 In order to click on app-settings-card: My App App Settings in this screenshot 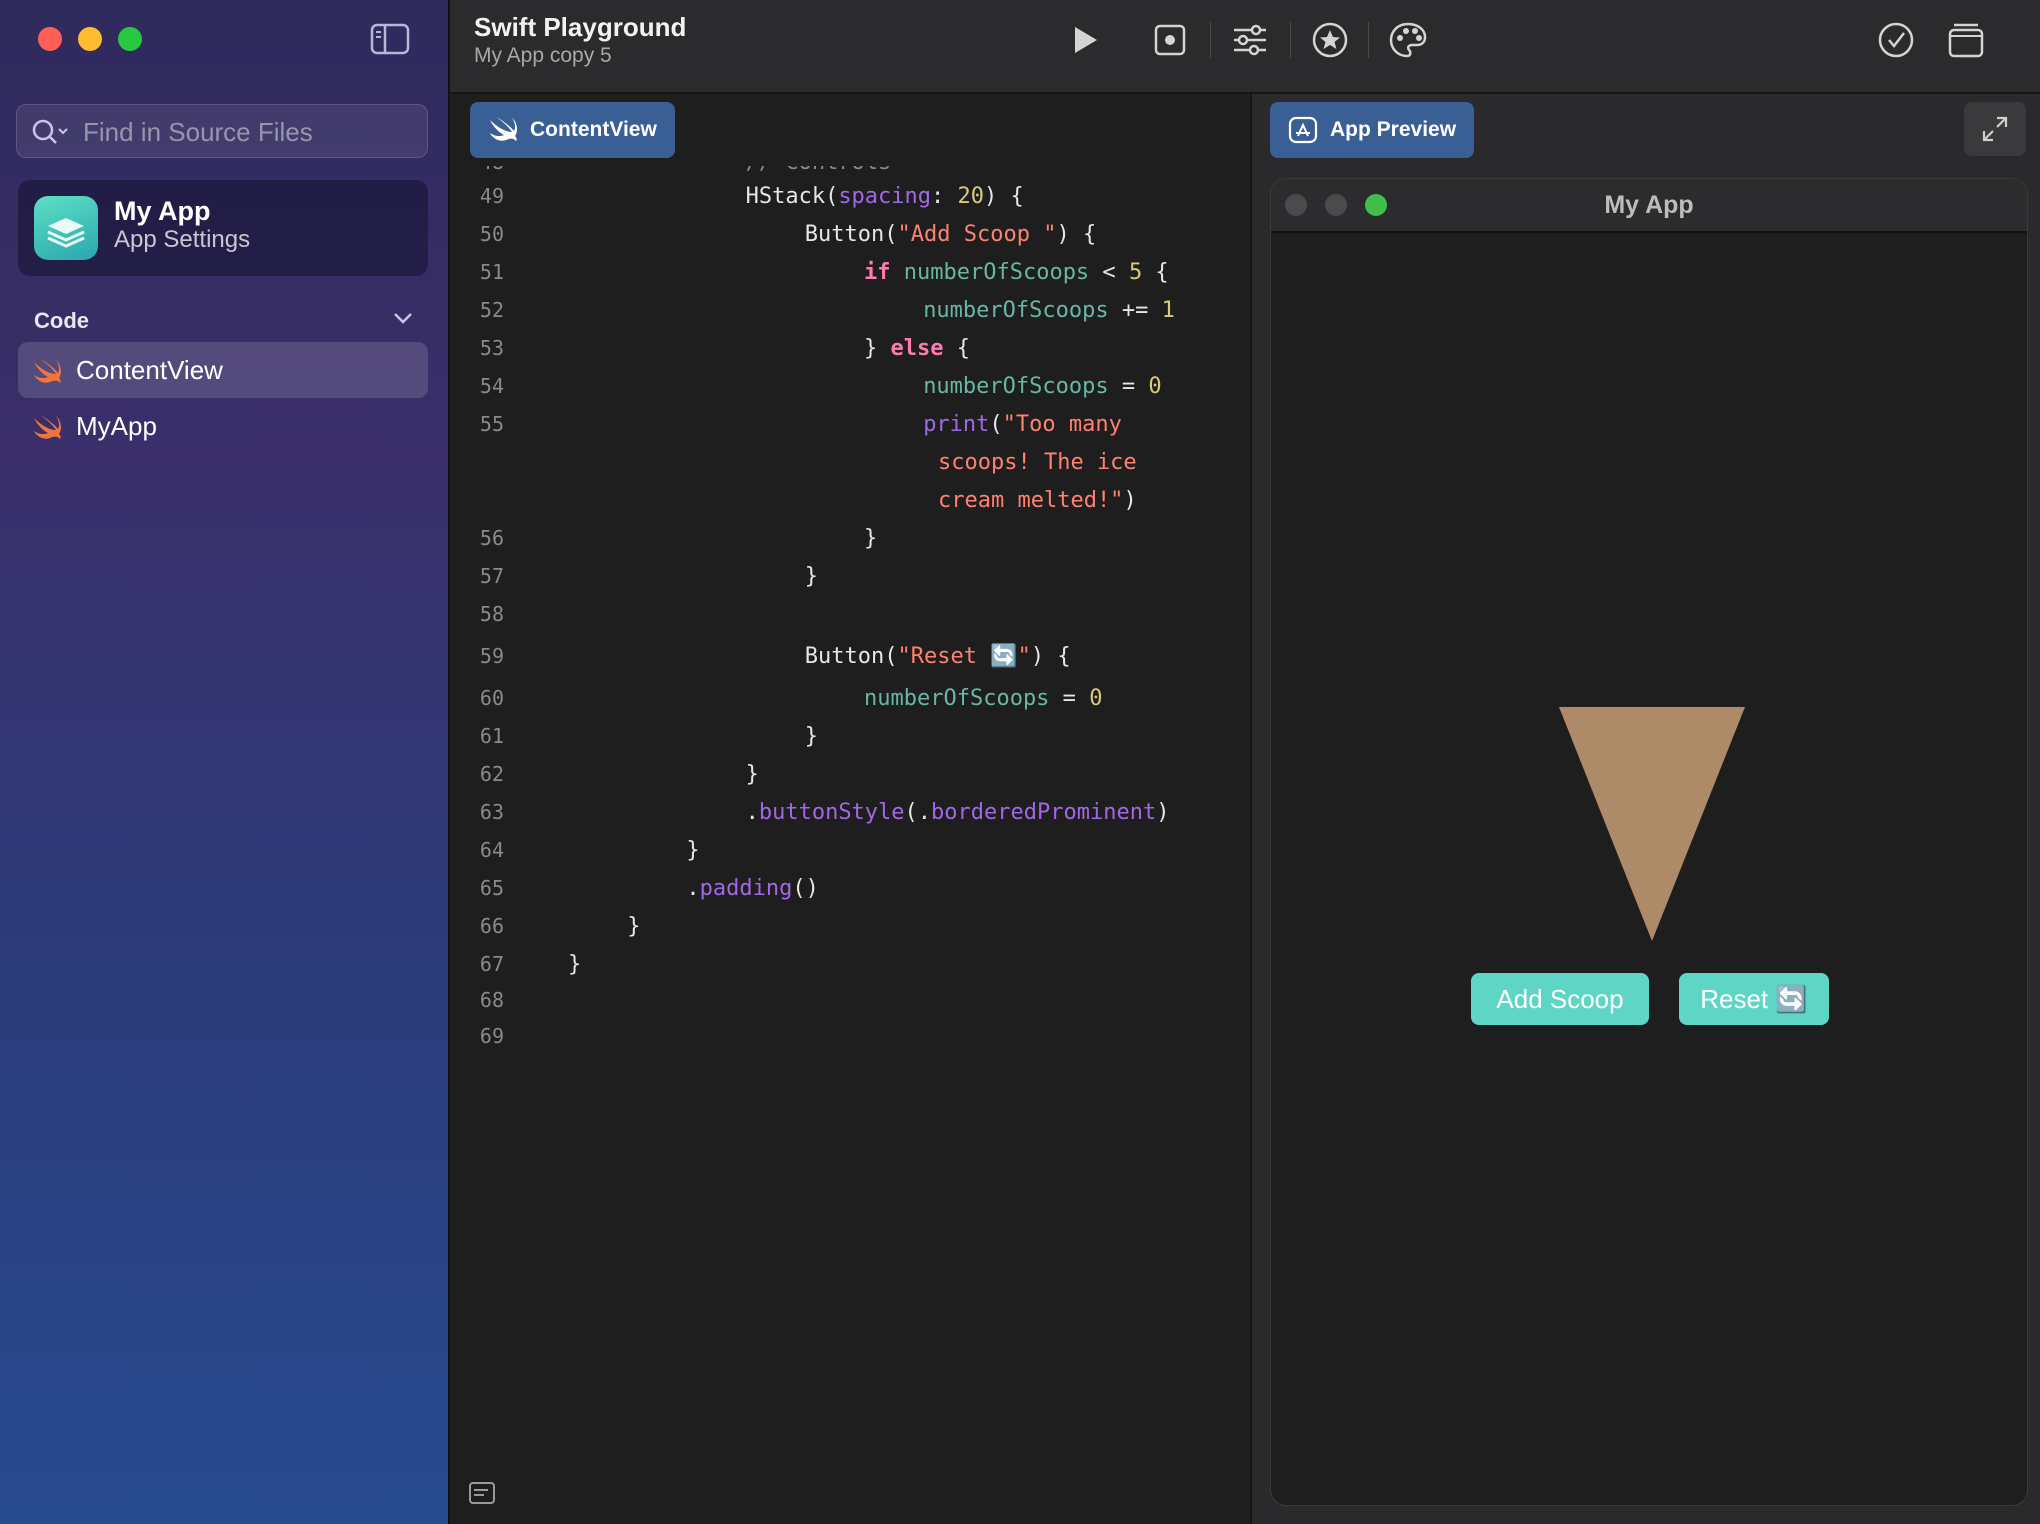, I will do `click(223, 228)`.